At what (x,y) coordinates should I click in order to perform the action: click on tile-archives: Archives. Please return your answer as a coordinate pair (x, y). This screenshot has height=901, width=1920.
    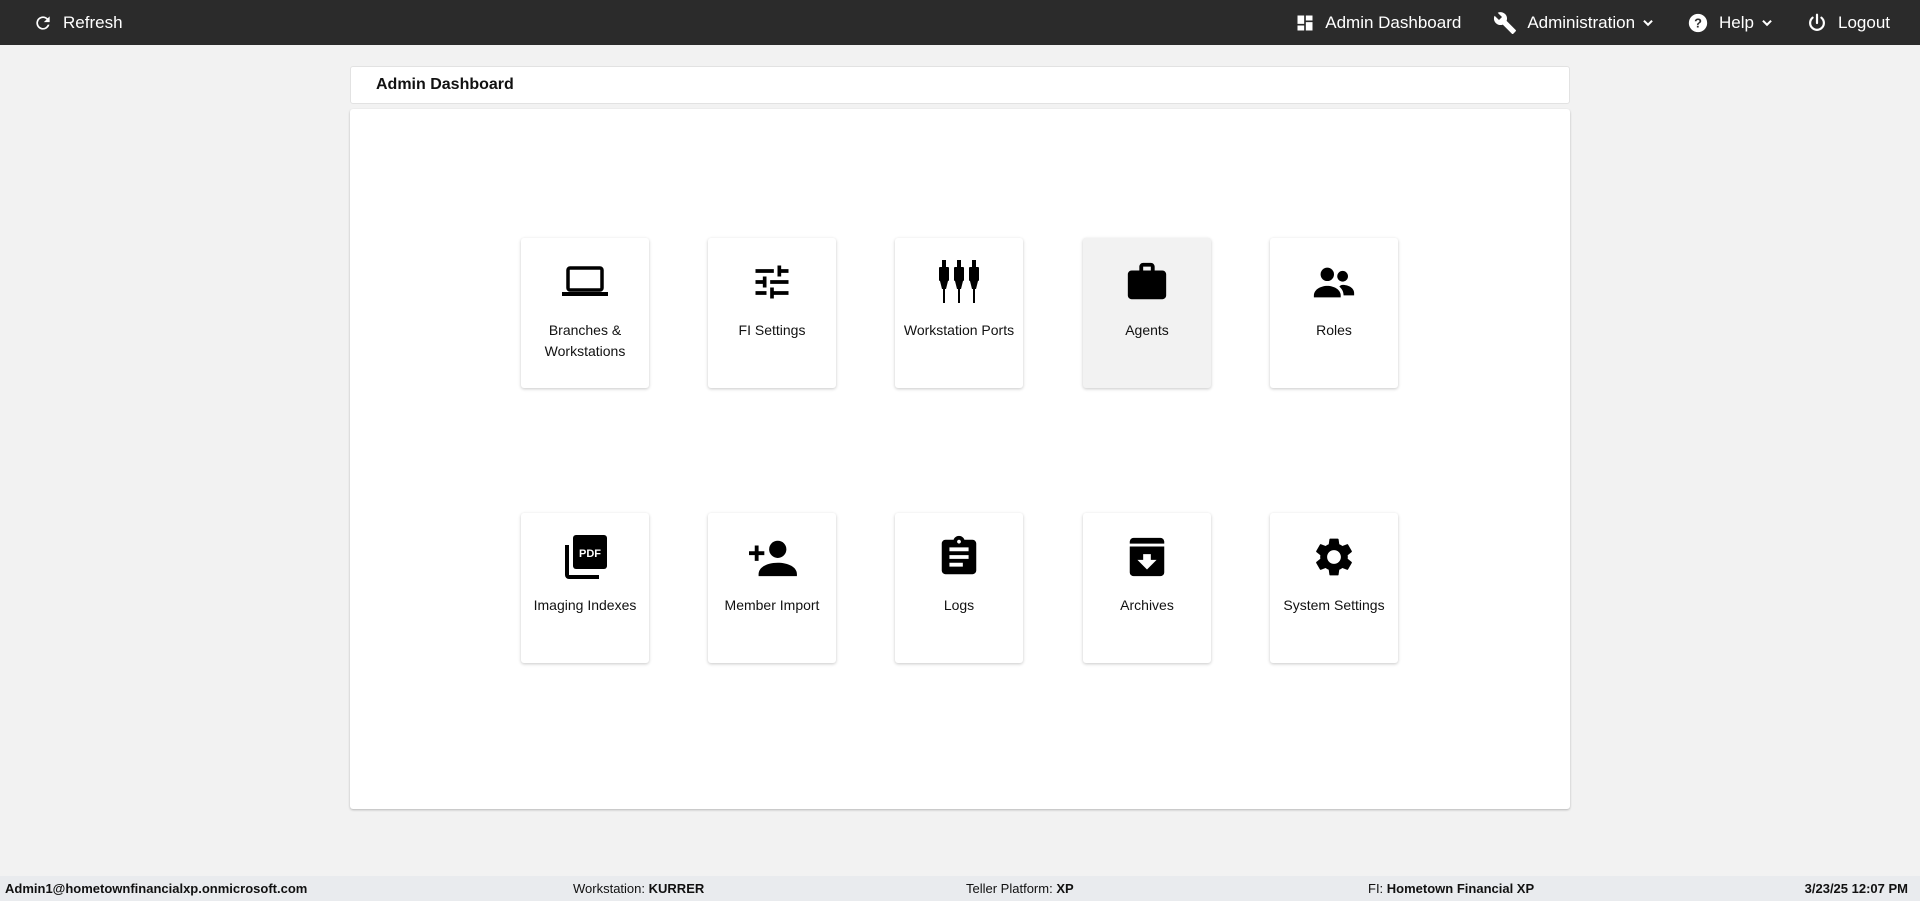
    Looking at the image, I should click on (1147, 588).